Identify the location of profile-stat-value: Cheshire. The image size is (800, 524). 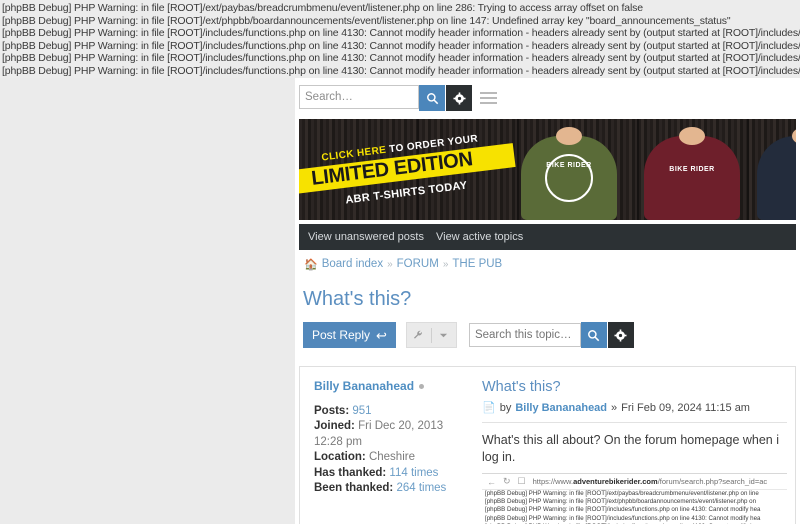
(391, 457).